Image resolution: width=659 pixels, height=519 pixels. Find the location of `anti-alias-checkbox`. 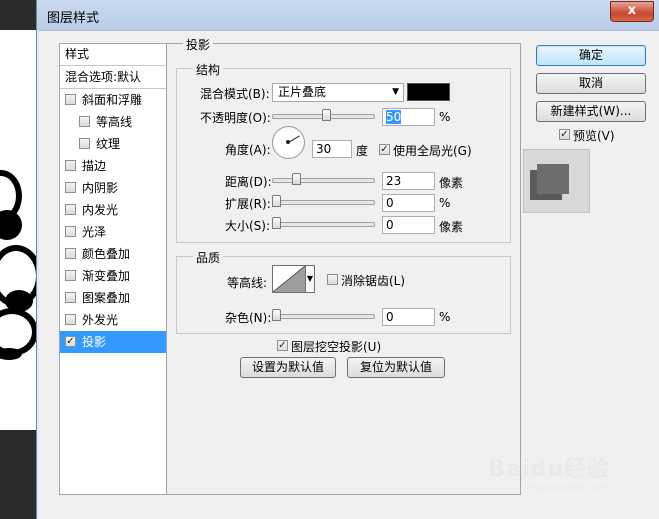

anti-alias-checkbox is located at coordinates (332, 279).